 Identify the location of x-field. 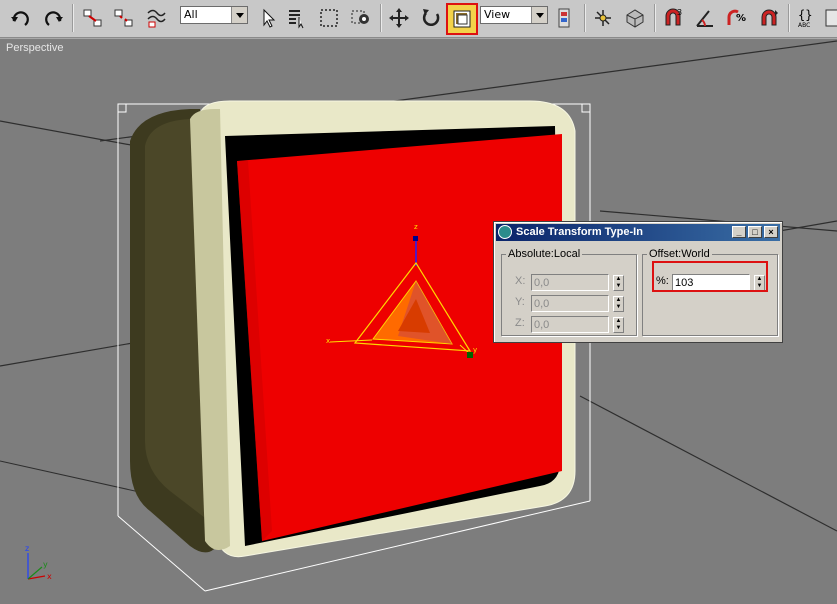
(570, 282).